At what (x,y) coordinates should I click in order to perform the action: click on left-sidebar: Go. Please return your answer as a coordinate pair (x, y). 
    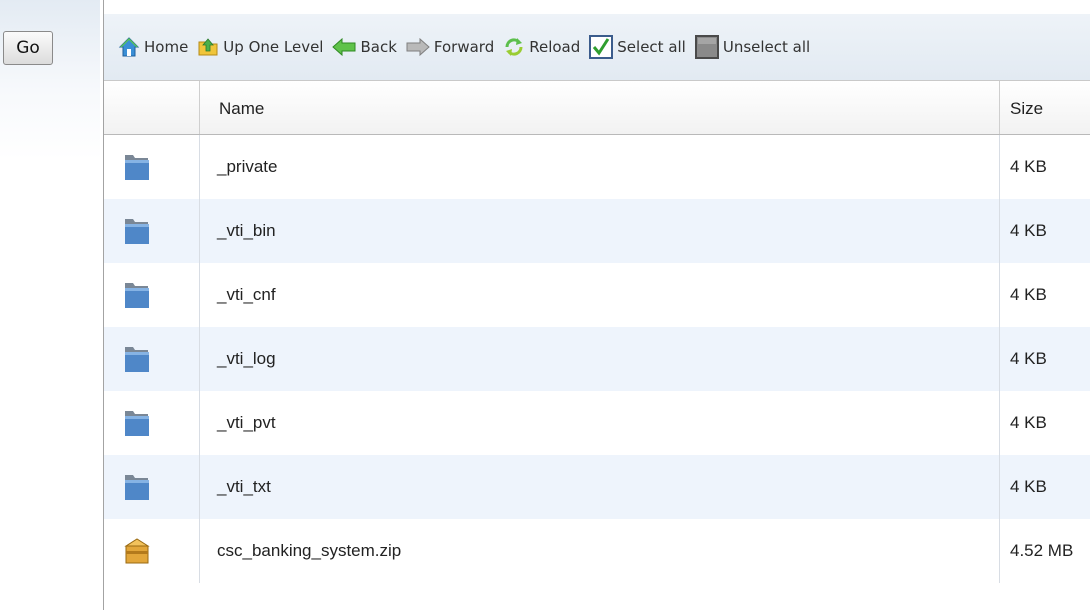
    Looking at the image, I should click on (50, 305).